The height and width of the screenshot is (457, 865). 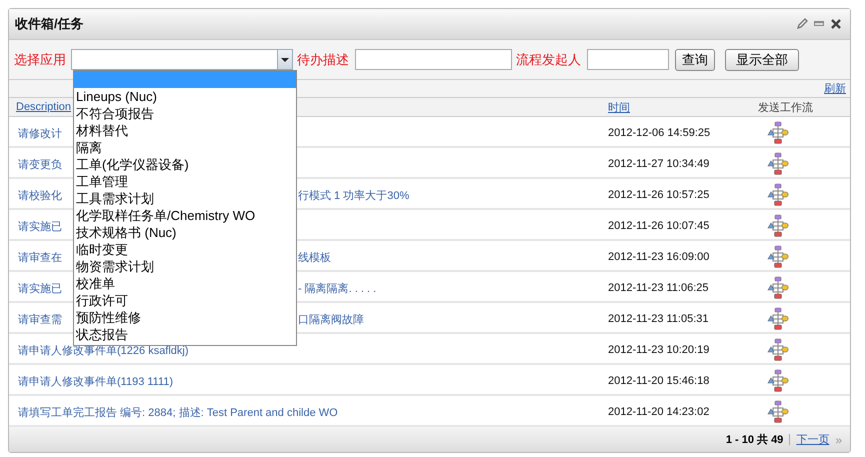 What do you see at coordinates (185, 317) in the screenshot?
I see `dropdown-option: 预防性维修` at bounding box center [185, 317].